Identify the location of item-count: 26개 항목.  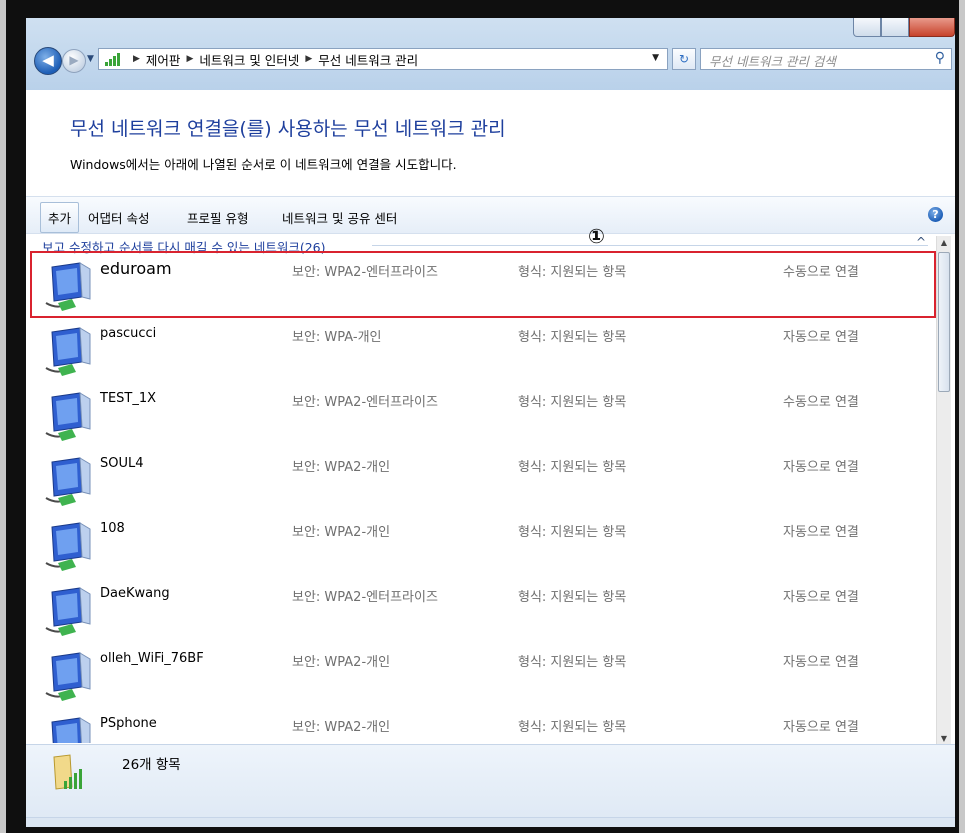
(151, 765).